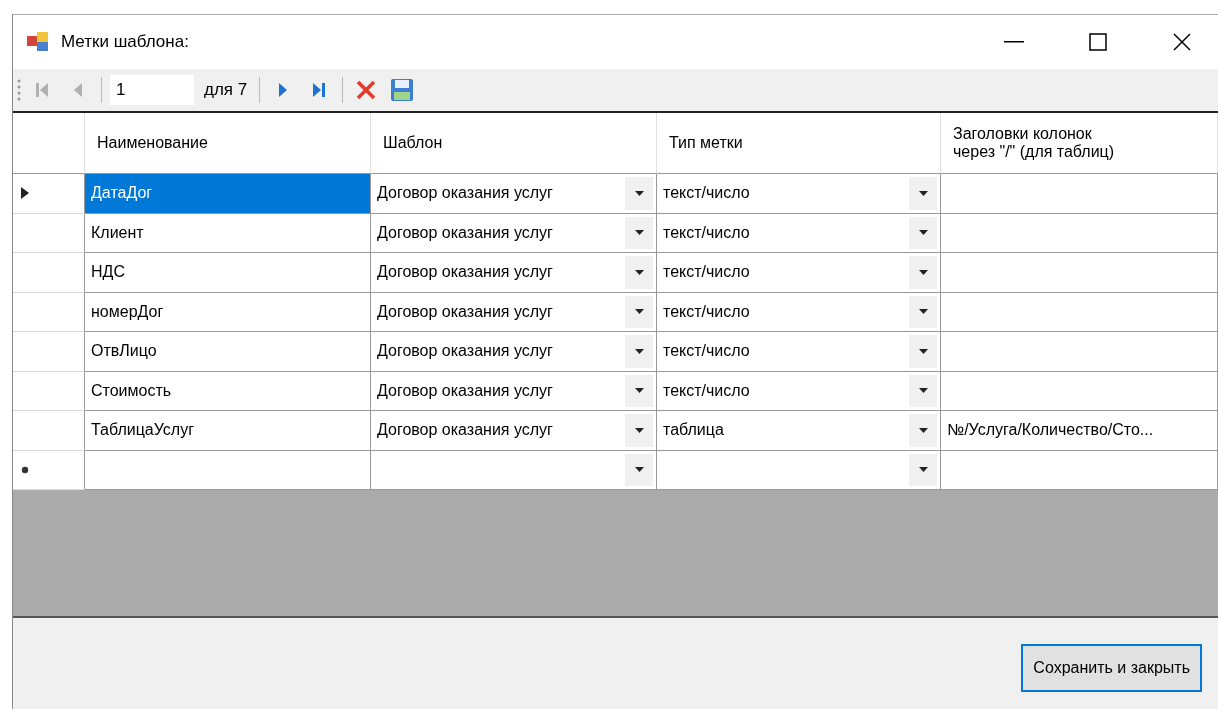 The height and width of the screenshot is (709, 1218). What do you see at coordinates (38, 42) in the screenshot?
I see `app-icon` at bounding box center [38, 42].